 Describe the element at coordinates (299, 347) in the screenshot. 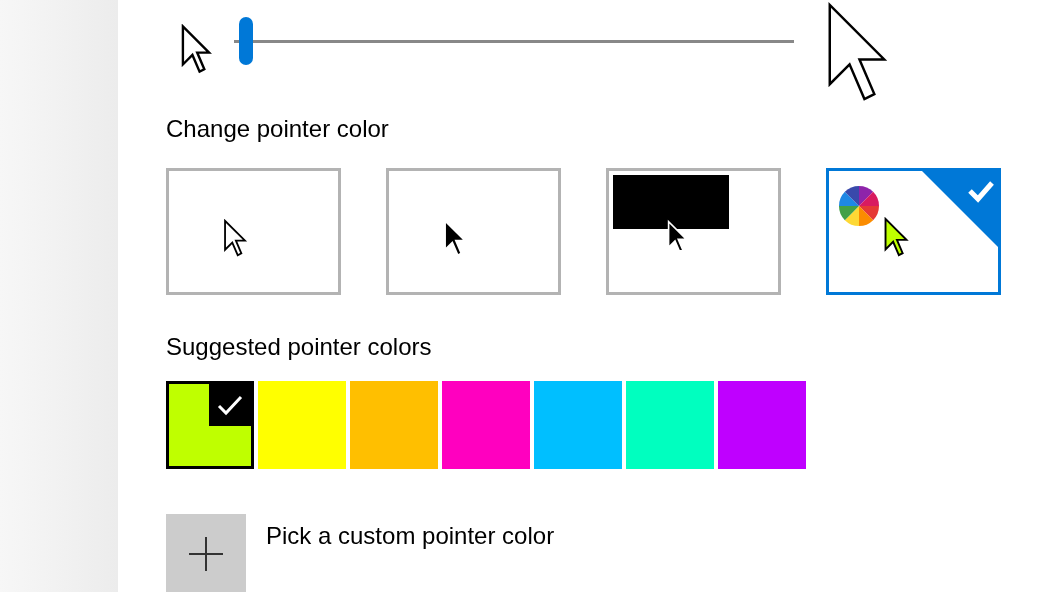

I see `section-heading: Suggested pointer colors` at that location.